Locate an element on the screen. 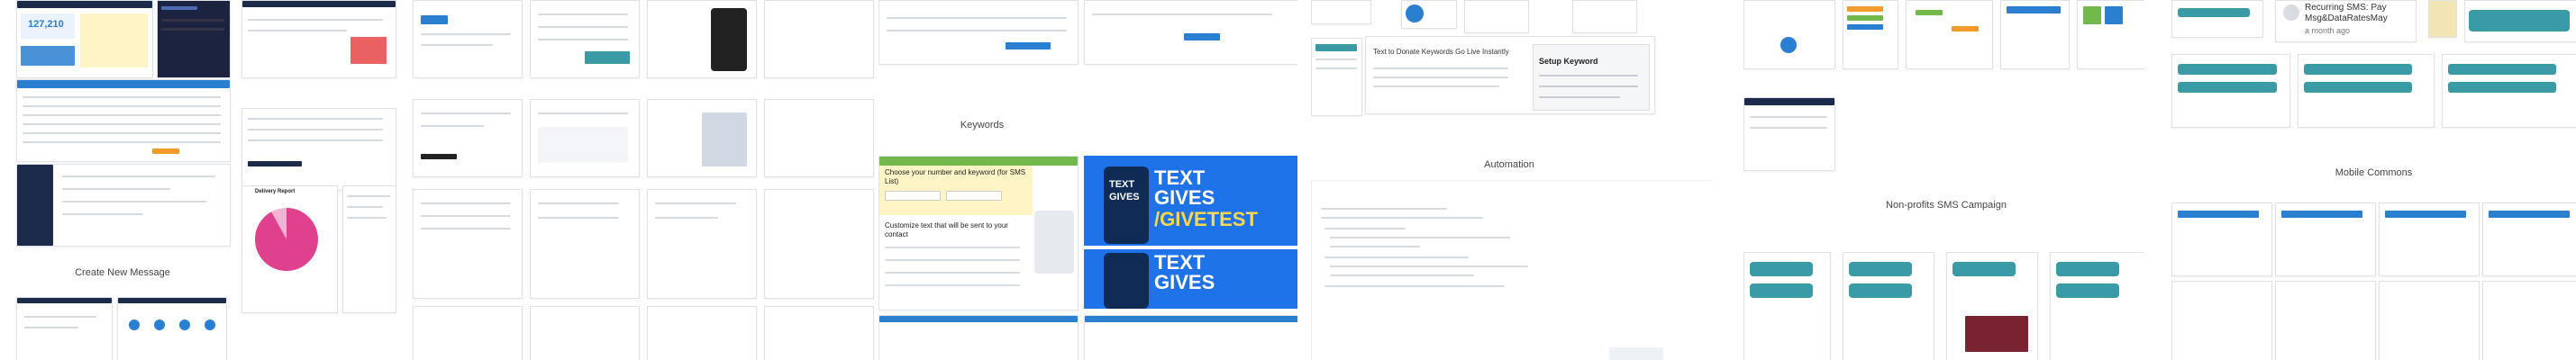  settings-thumbnail is located at coordinates (123, 205).